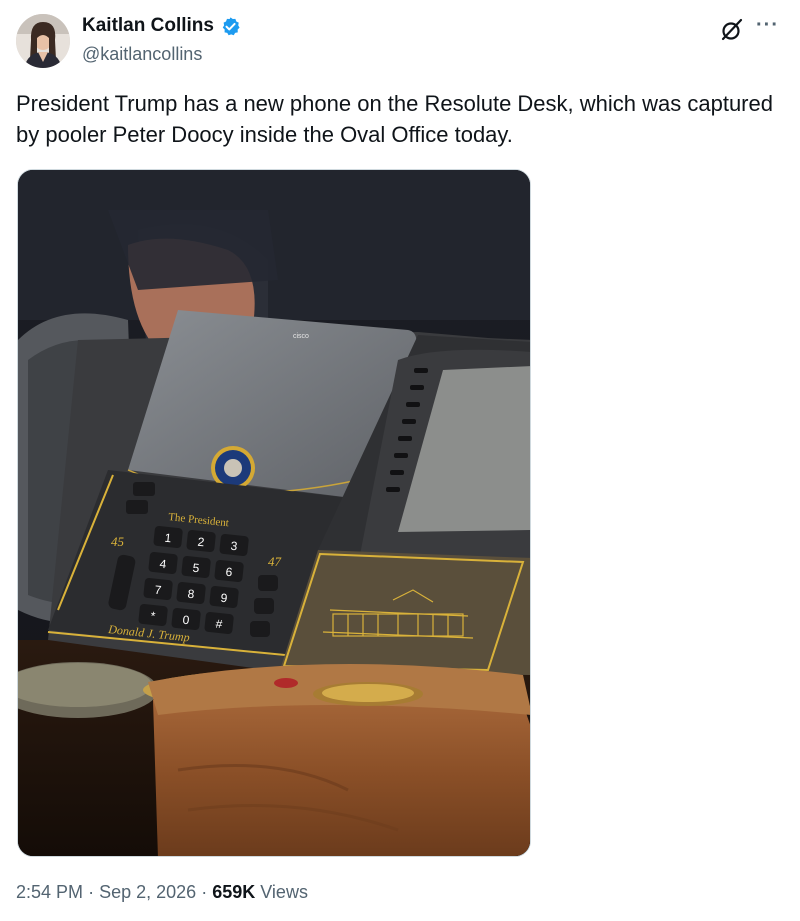 The image size is (800, 921). I want to click on author-name: Kaitlan Collins, so click(161, 26).